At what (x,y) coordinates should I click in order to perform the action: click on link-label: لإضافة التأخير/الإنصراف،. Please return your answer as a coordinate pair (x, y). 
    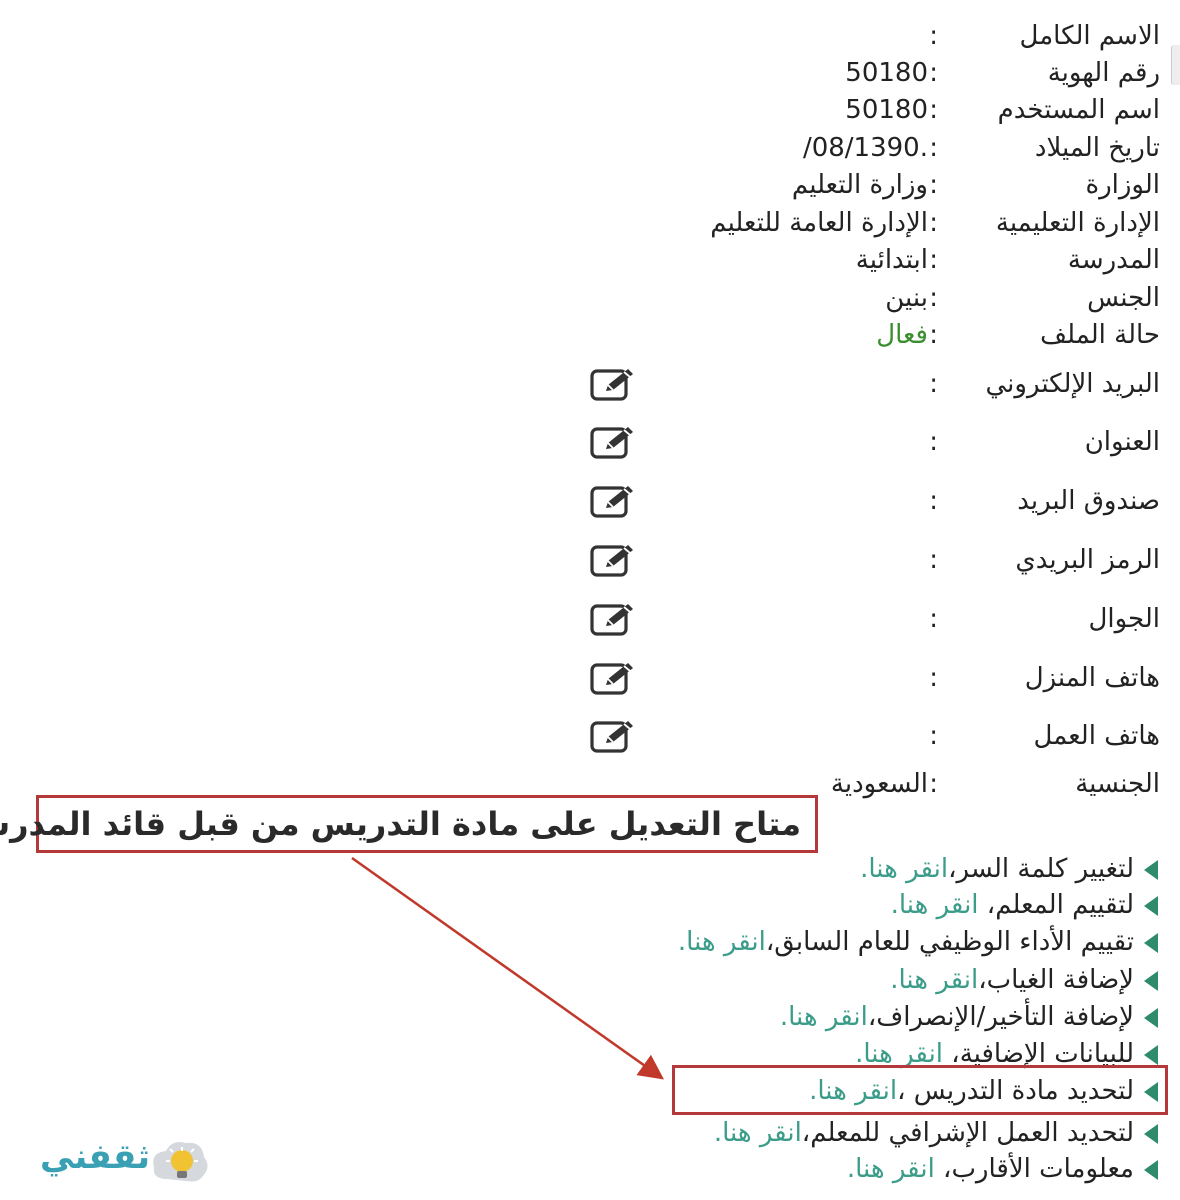
    Looking at the image, I should click on (1000, 1017).